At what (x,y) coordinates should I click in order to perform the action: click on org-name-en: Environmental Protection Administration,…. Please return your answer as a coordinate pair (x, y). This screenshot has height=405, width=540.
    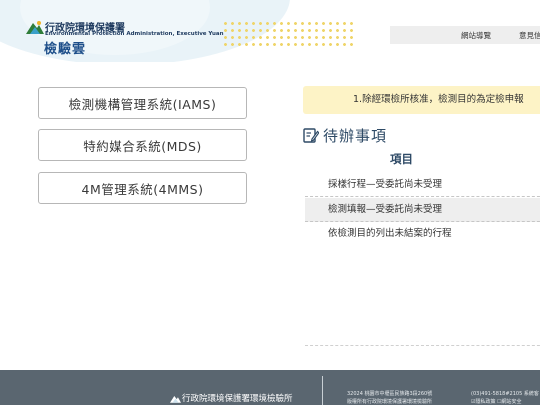
    Looking at the image, I should click on (134, 34).